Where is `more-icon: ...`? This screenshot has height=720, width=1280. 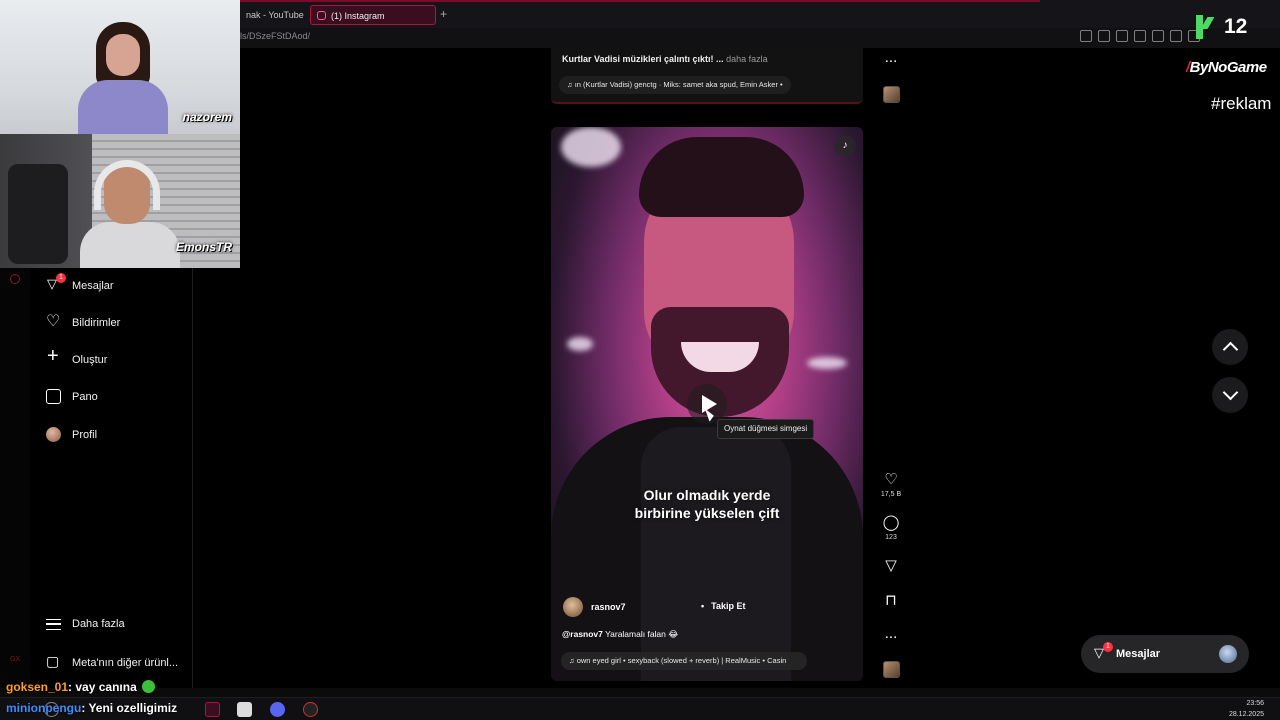 more-icon: ... is located at coordinates (891, 633).